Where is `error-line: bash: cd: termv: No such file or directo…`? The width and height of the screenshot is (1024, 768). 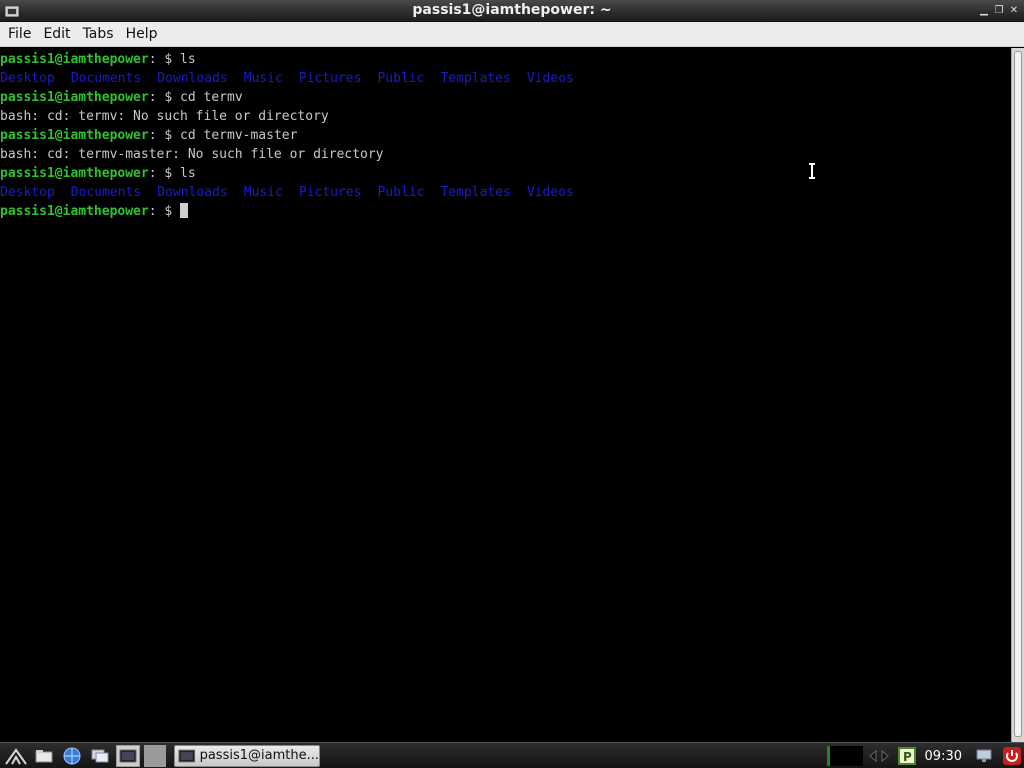
error-line: bash: cd: termv: No such file or directo… is located at coordinates (164, 116).